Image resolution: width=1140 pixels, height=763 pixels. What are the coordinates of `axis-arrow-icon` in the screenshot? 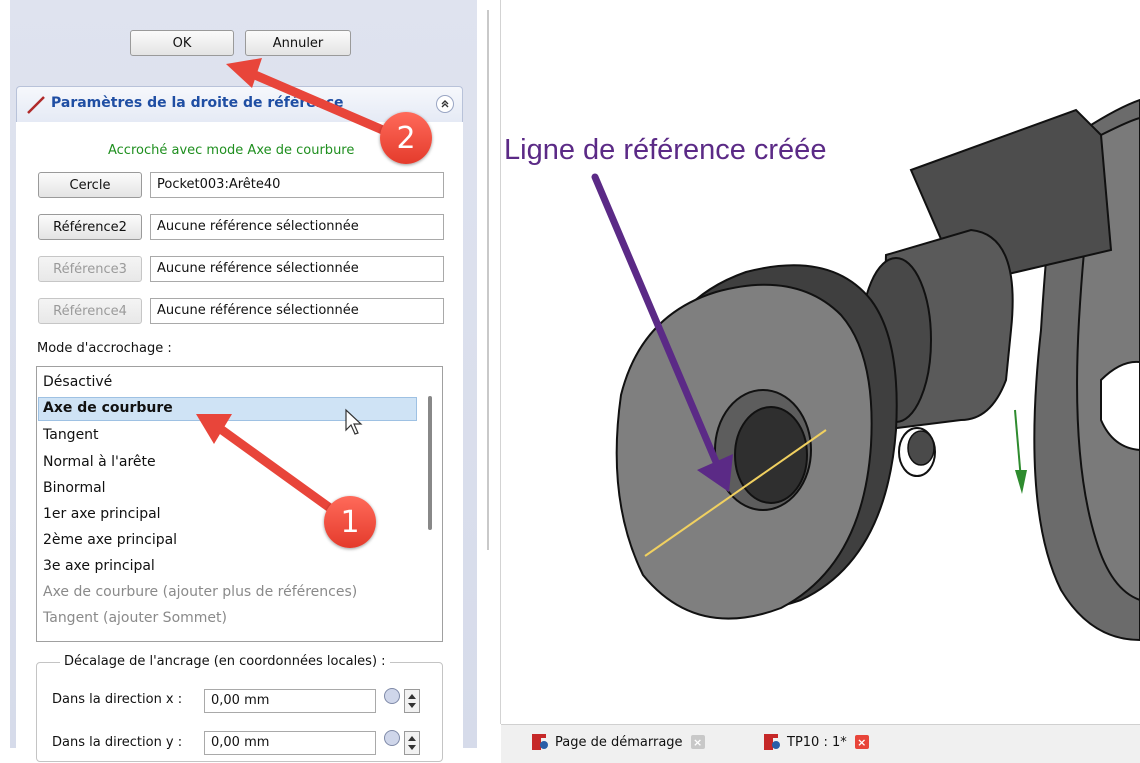 It's located at (1020, 451).